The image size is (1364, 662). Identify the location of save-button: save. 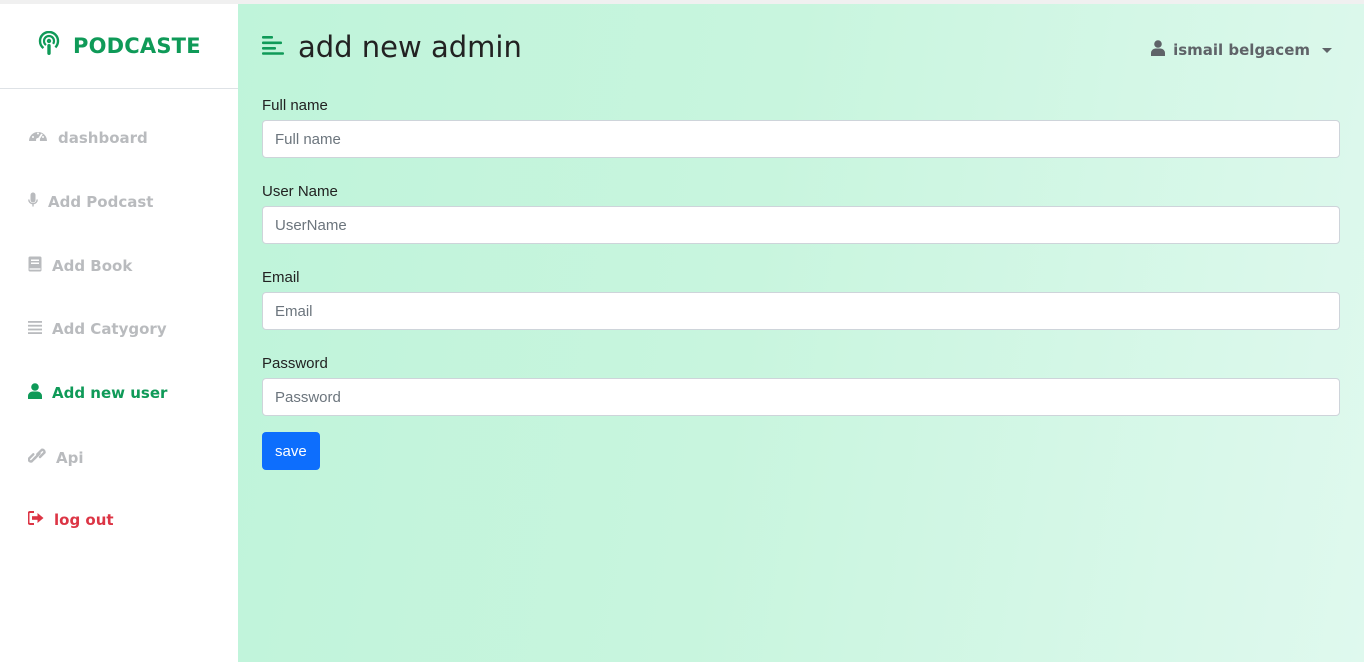
(291, 451).